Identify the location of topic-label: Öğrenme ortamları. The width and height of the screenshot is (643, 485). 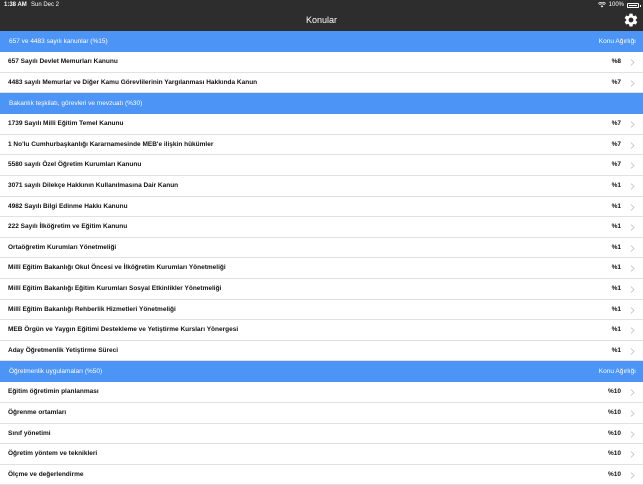
(37, 412).